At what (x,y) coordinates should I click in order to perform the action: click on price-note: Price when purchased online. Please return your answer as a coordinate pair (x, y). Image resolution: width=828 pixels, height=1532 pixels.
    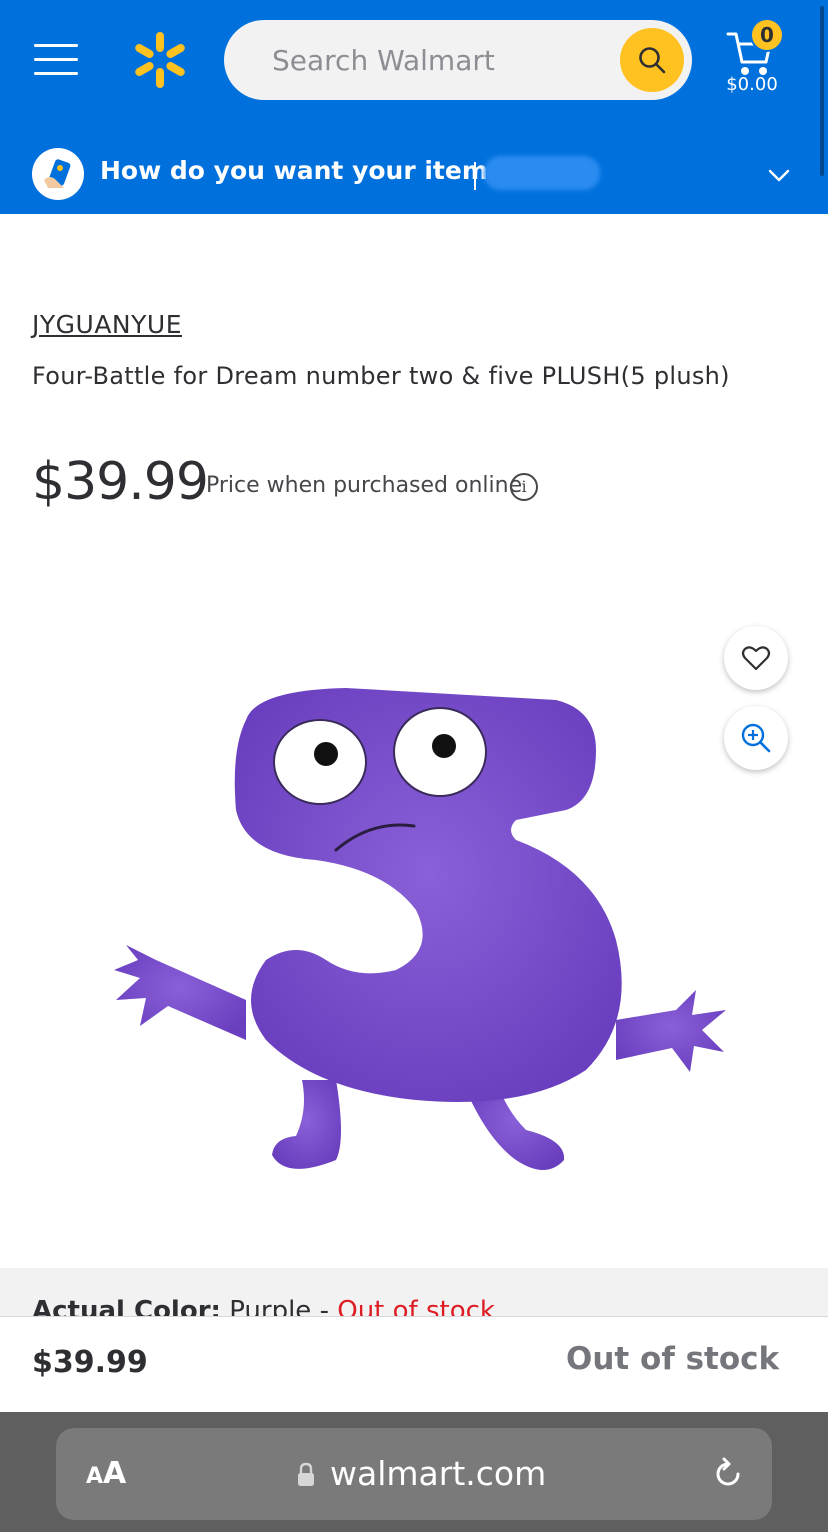
    Looking at the image, I should click on (364, 485).